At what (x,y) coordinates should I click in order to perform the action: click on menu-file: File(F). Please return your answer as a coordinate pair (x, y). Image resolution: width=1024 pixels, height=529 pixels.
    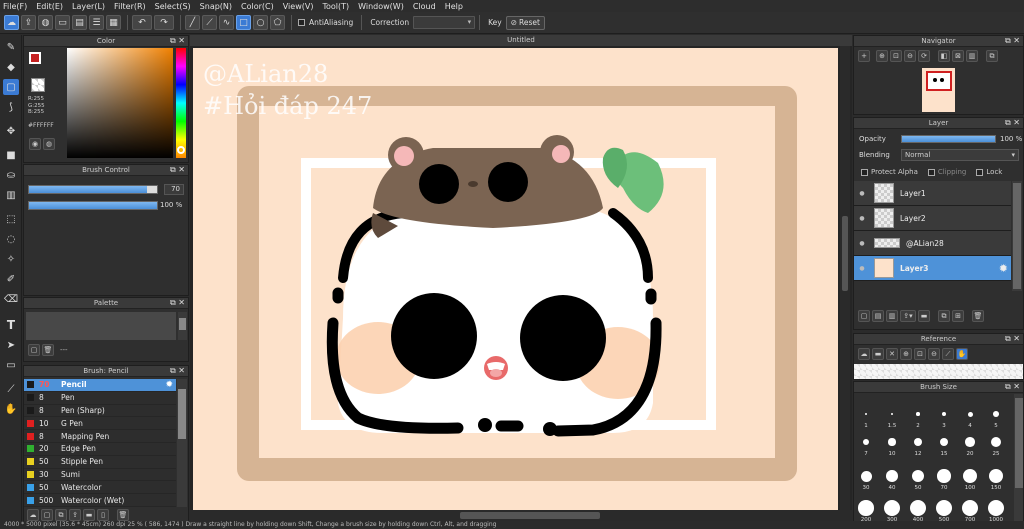
    Looking at the image, I should click on (15, 6).